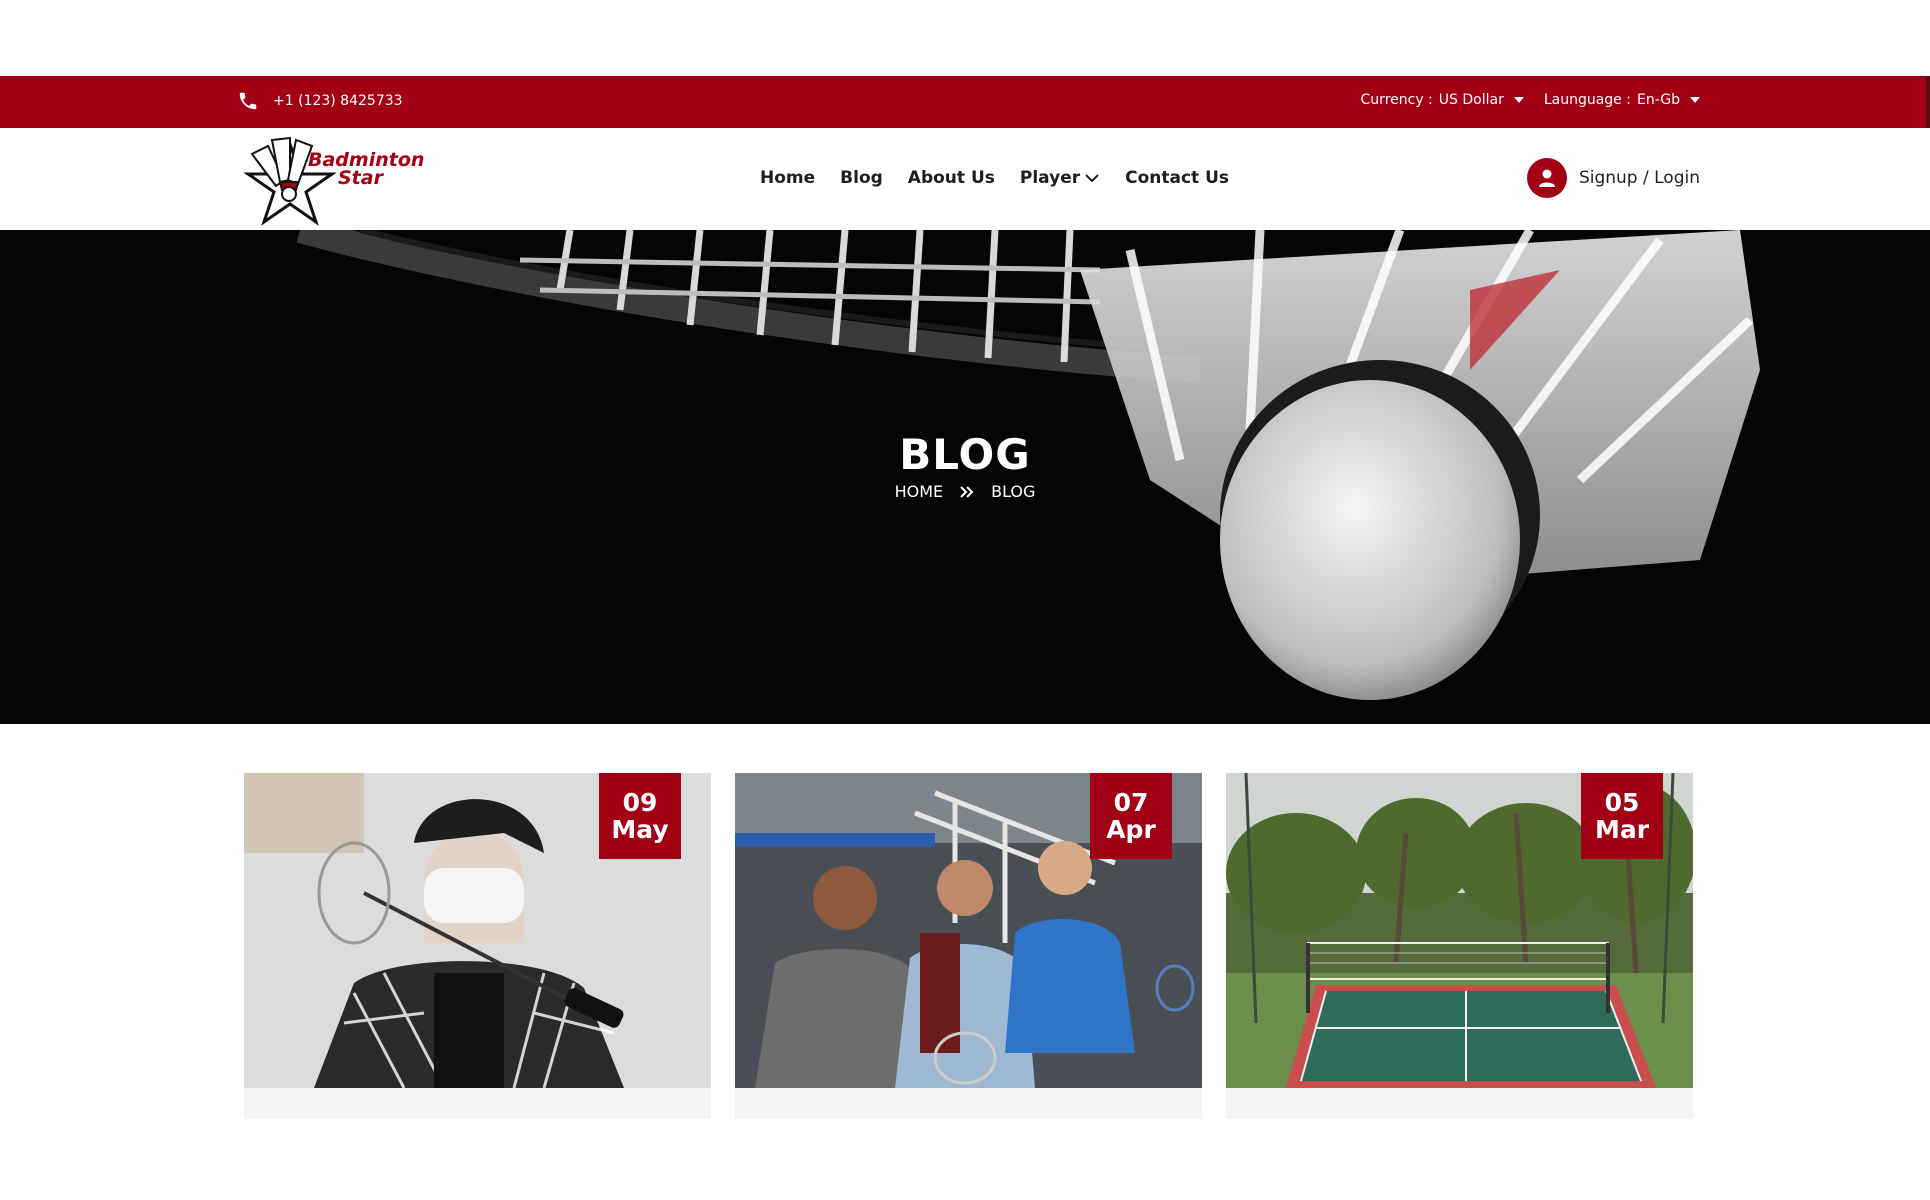 The height and width of the screenshot is (1200, 1930). I want to click on nav-home: Home, so click(787, 178).